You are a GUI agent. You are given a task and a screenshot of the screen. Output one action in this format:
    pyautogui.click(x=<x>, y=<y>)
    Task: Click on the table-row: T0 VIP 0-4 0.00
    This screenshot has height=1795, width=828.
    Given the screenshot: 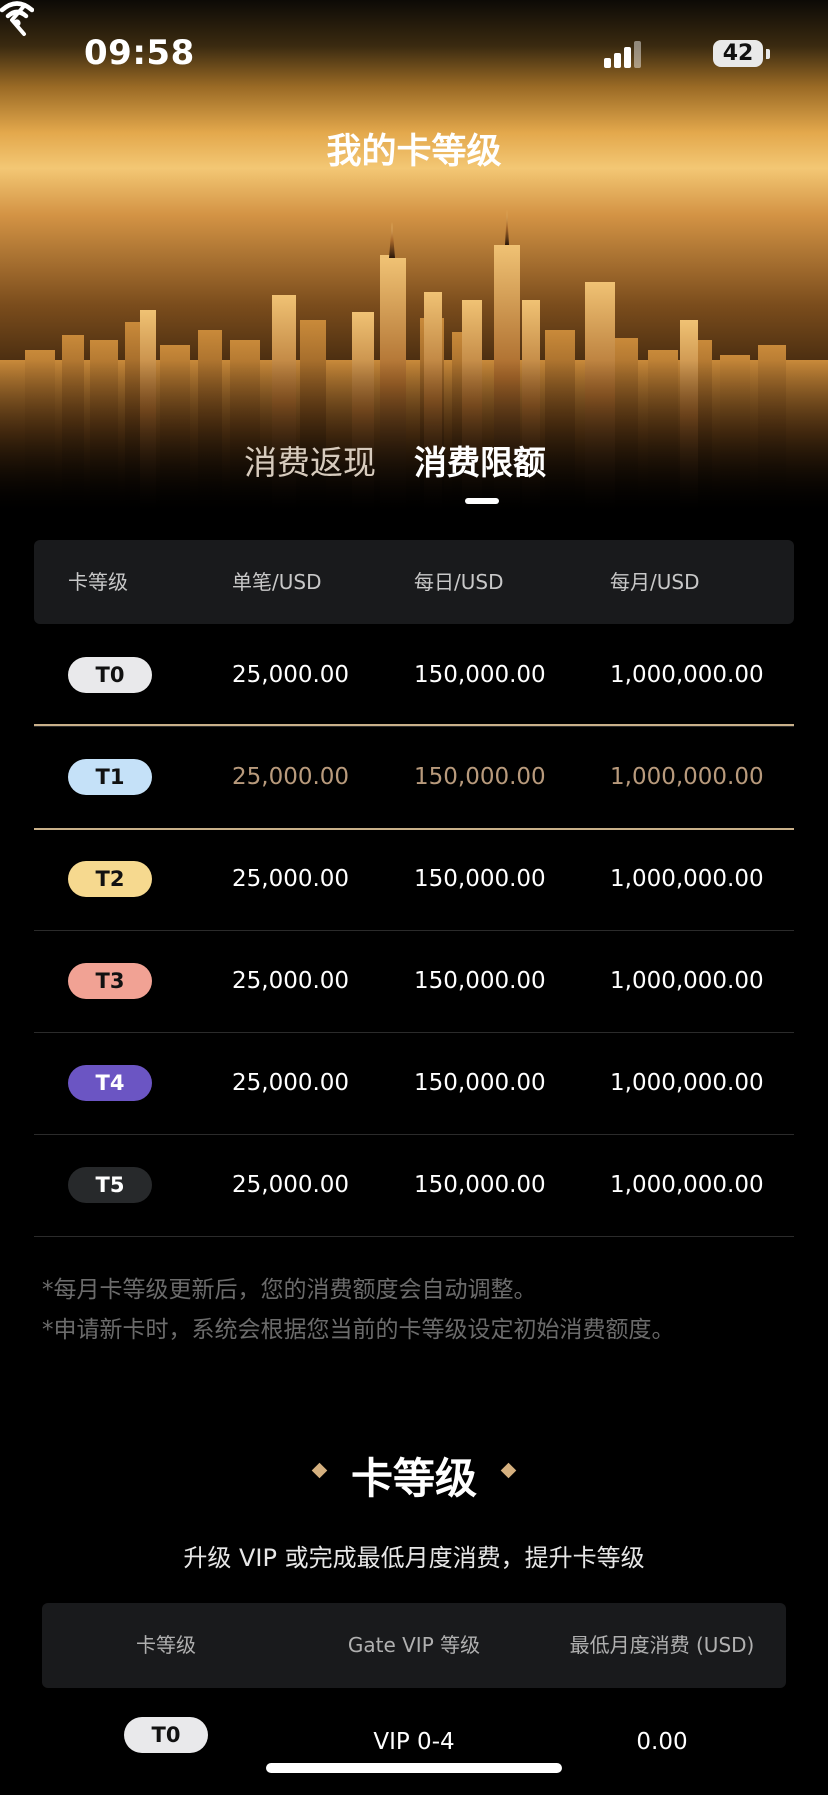 What is the action you would take?
    pyautogui.click(x=414, y=1745)
    